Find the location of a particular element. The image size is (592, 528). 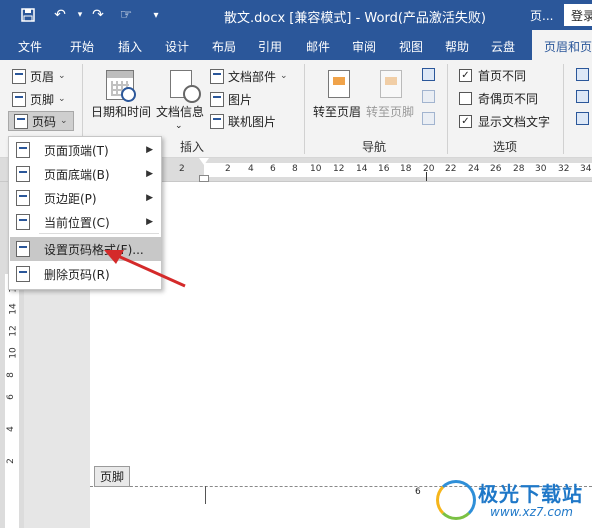

first-line-indent-marker is located at coordinates (204, 161).